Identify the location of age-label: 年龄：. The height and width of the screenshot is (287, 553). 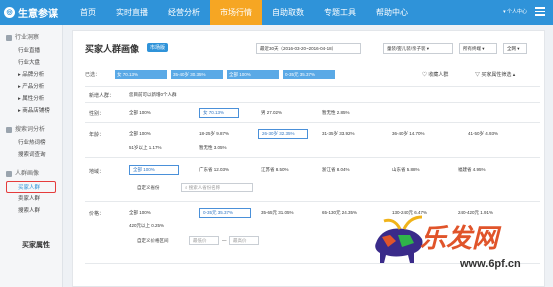
(97, 135).